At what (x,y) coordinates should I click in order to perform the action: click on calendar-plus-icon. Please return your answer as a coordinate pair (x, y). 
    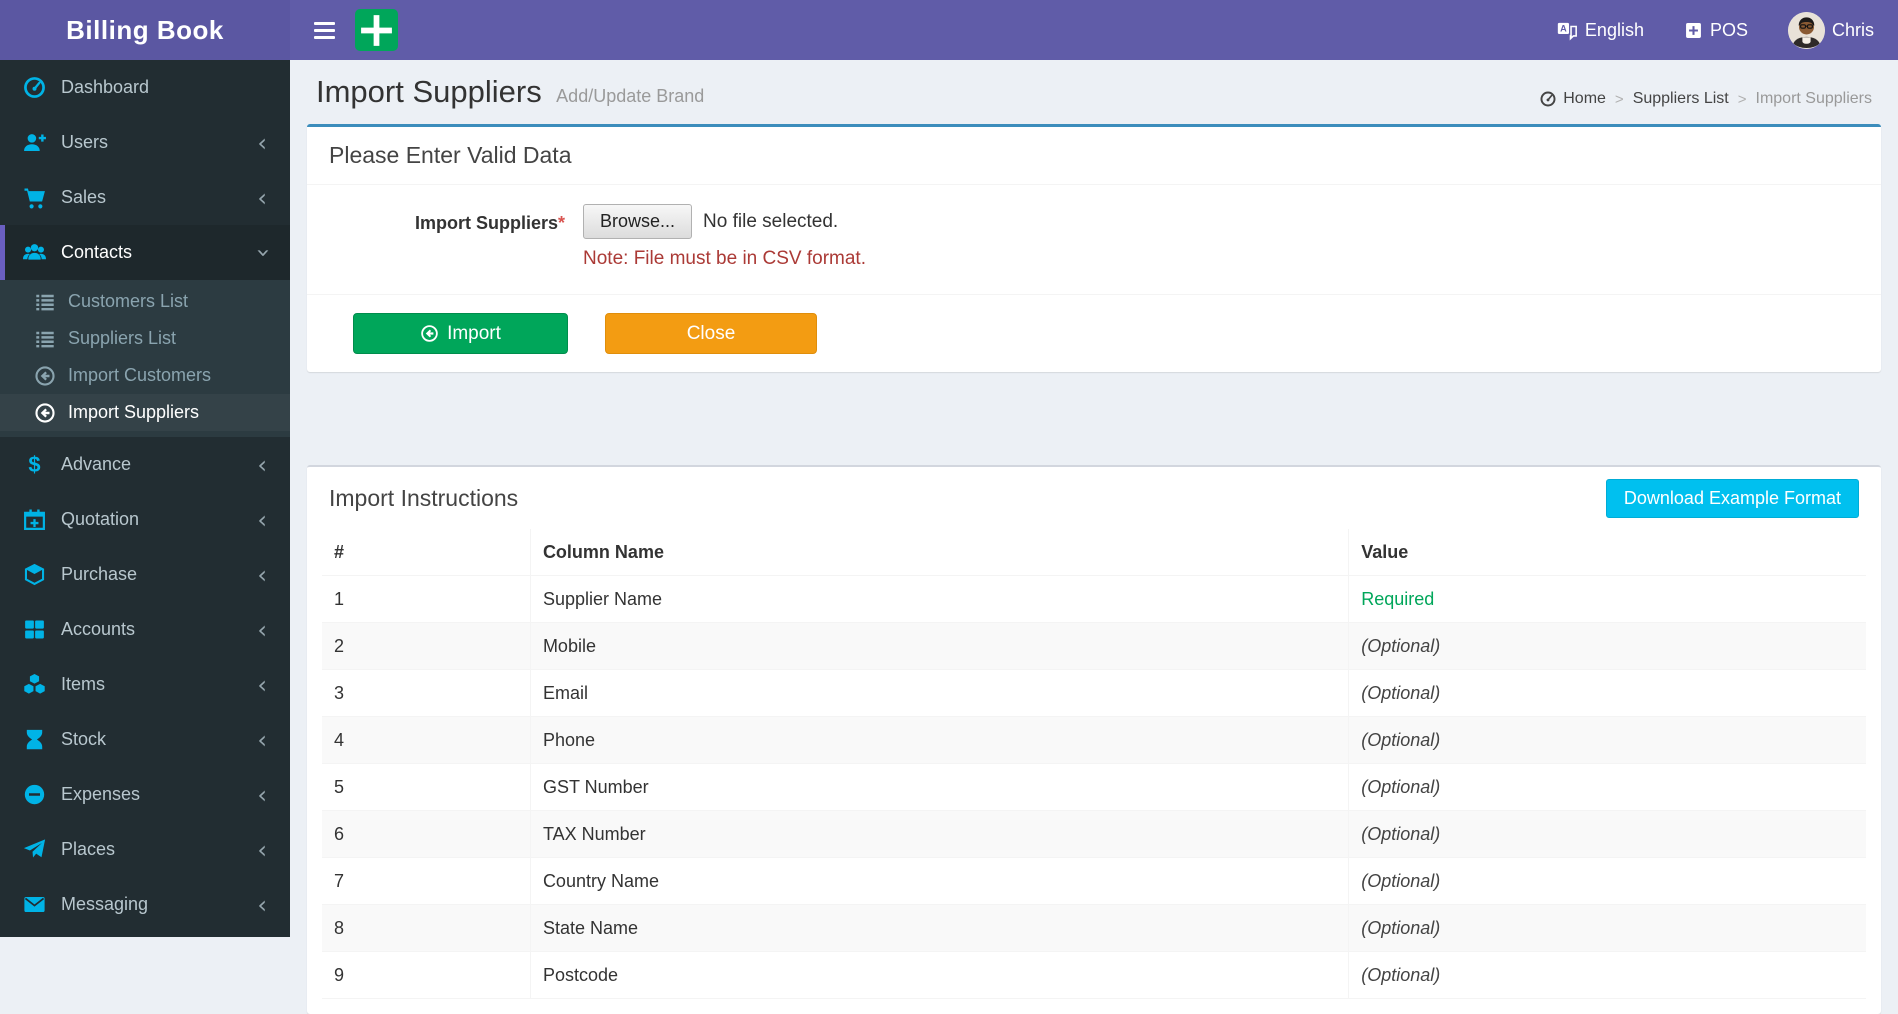
    Looking at the image, I should click on (34, 519).